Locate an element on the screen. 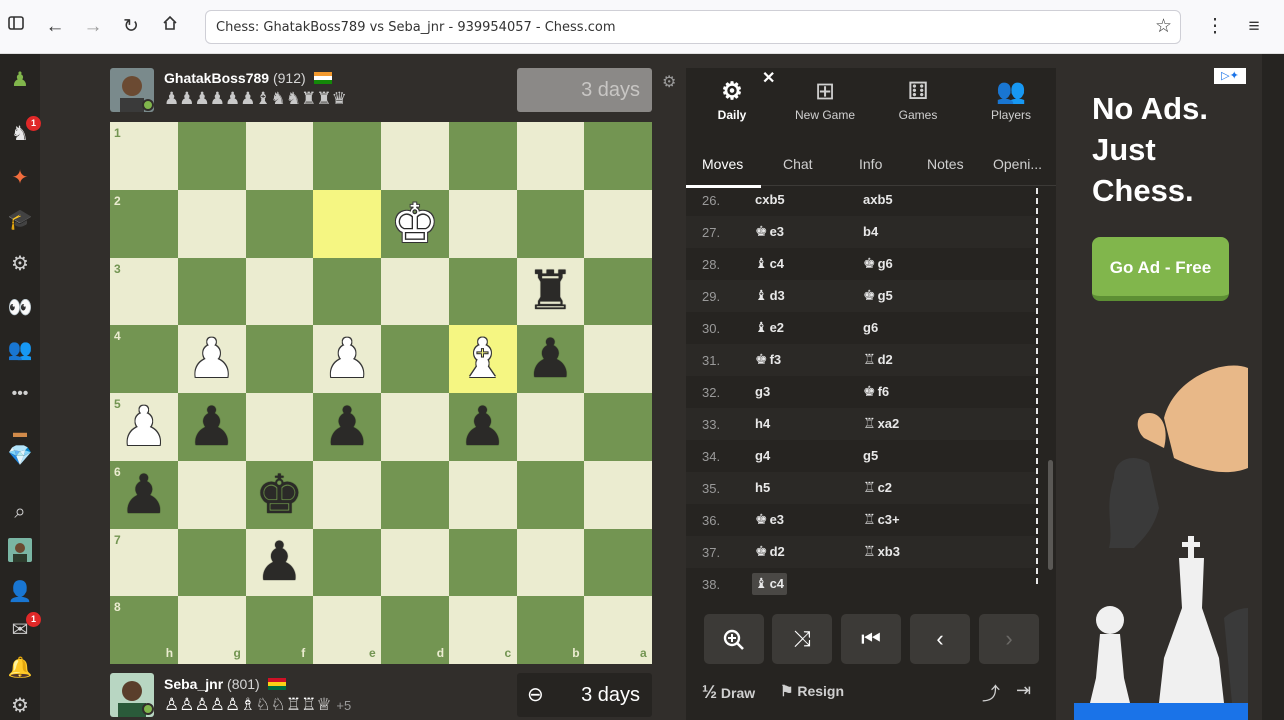 The height and width of the screenshot is (720, 1284). top-player-username: GhatakBoss789 is located at coordinates (216, 78).